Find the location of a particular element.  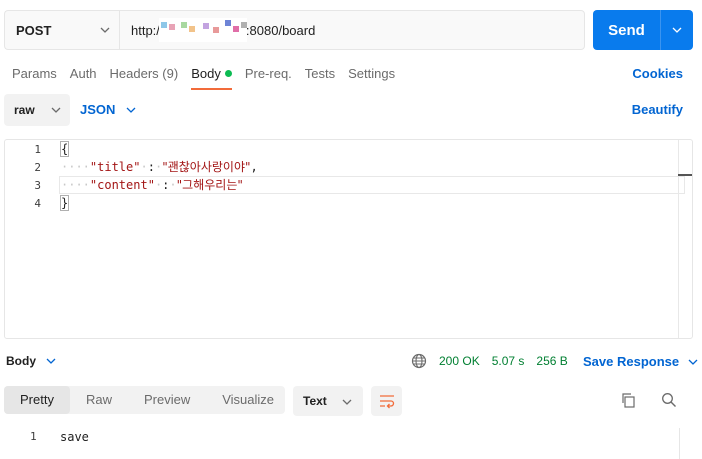

save-response-button: Save Response is located at coordinates (641, 361).